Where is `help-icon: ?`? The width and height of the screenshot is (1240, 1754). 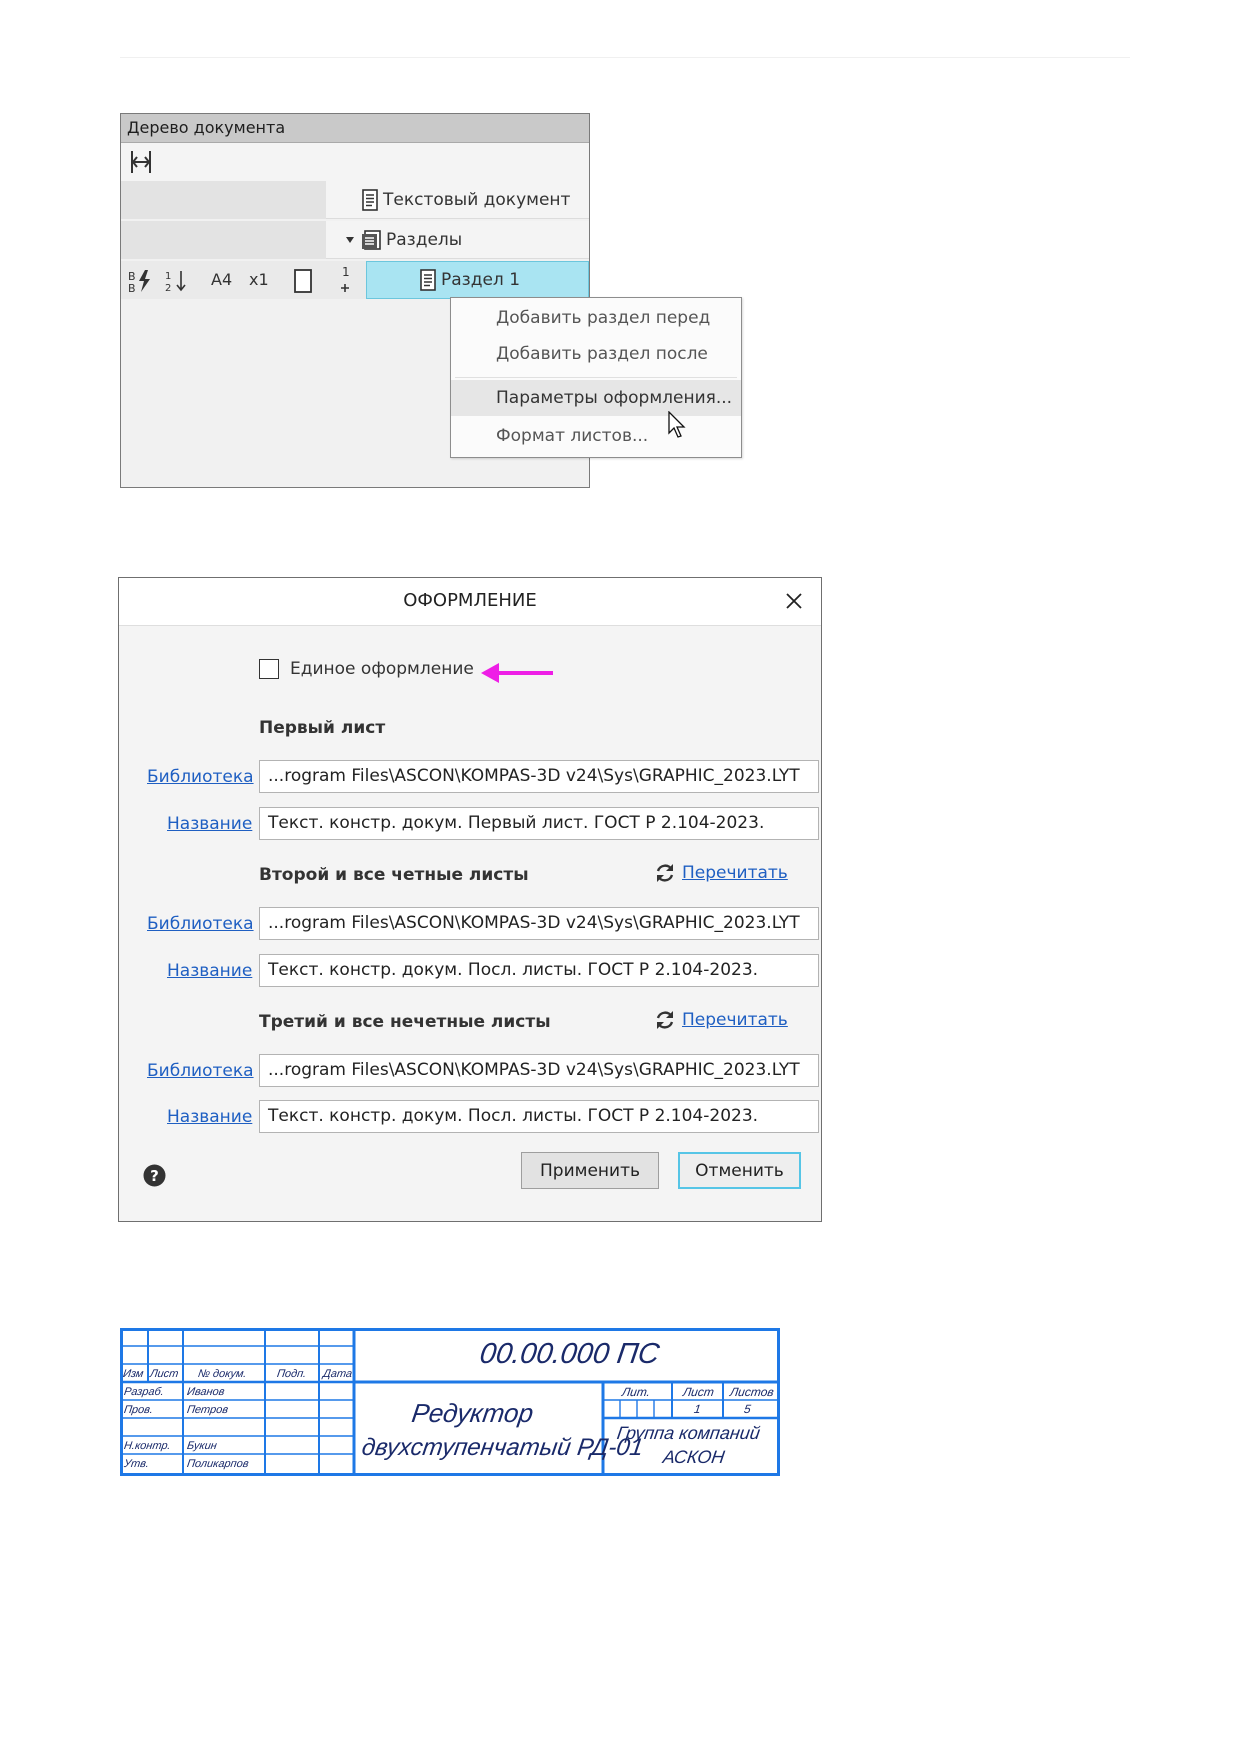
help-icon: ? is located at coordinates (154, 1175).